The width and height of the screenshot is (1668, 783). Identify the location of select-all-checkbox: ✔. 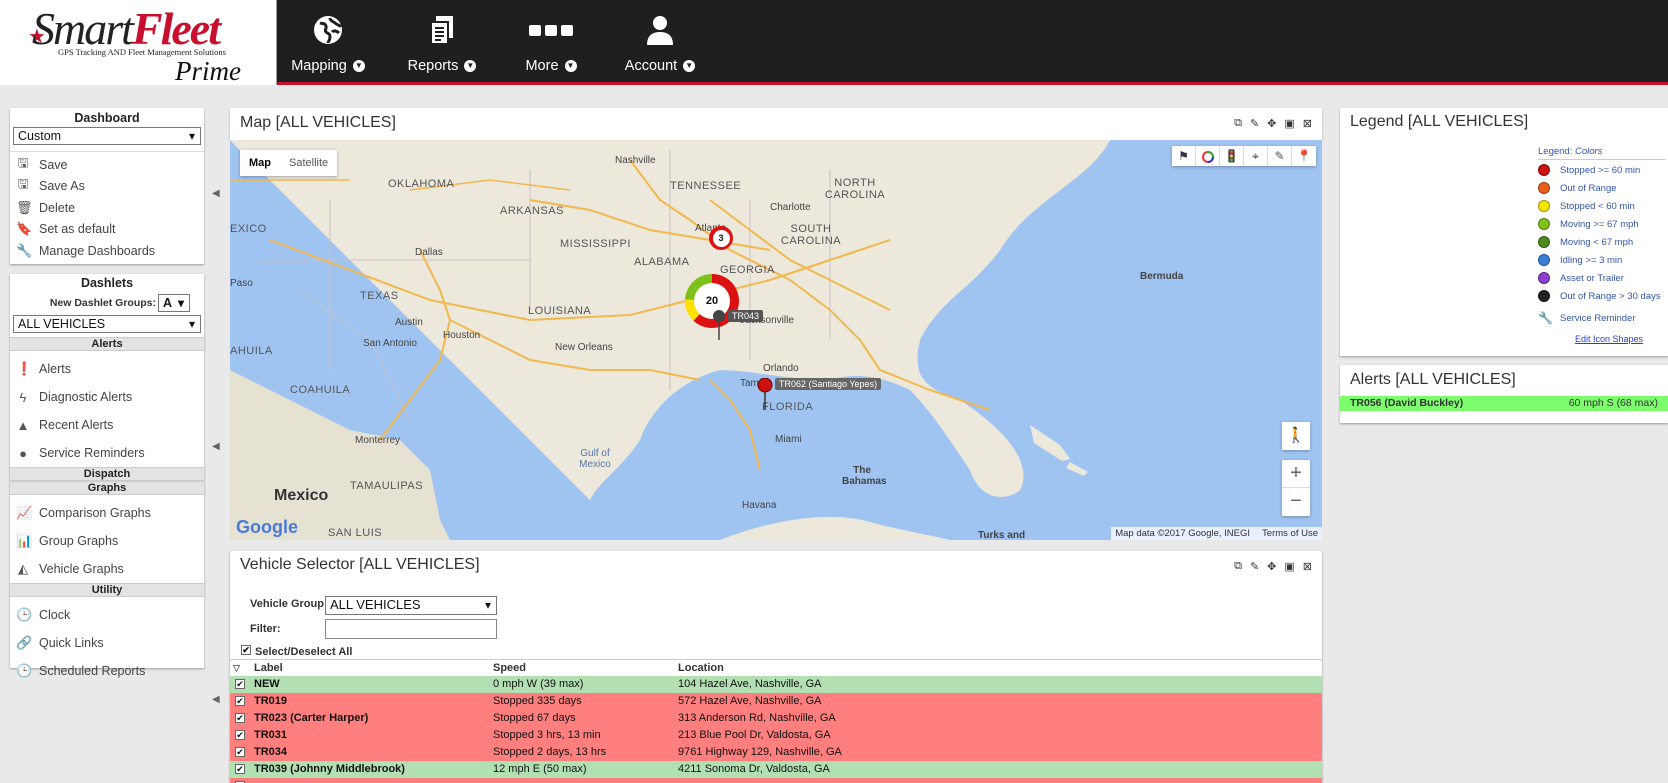
(246, 650).